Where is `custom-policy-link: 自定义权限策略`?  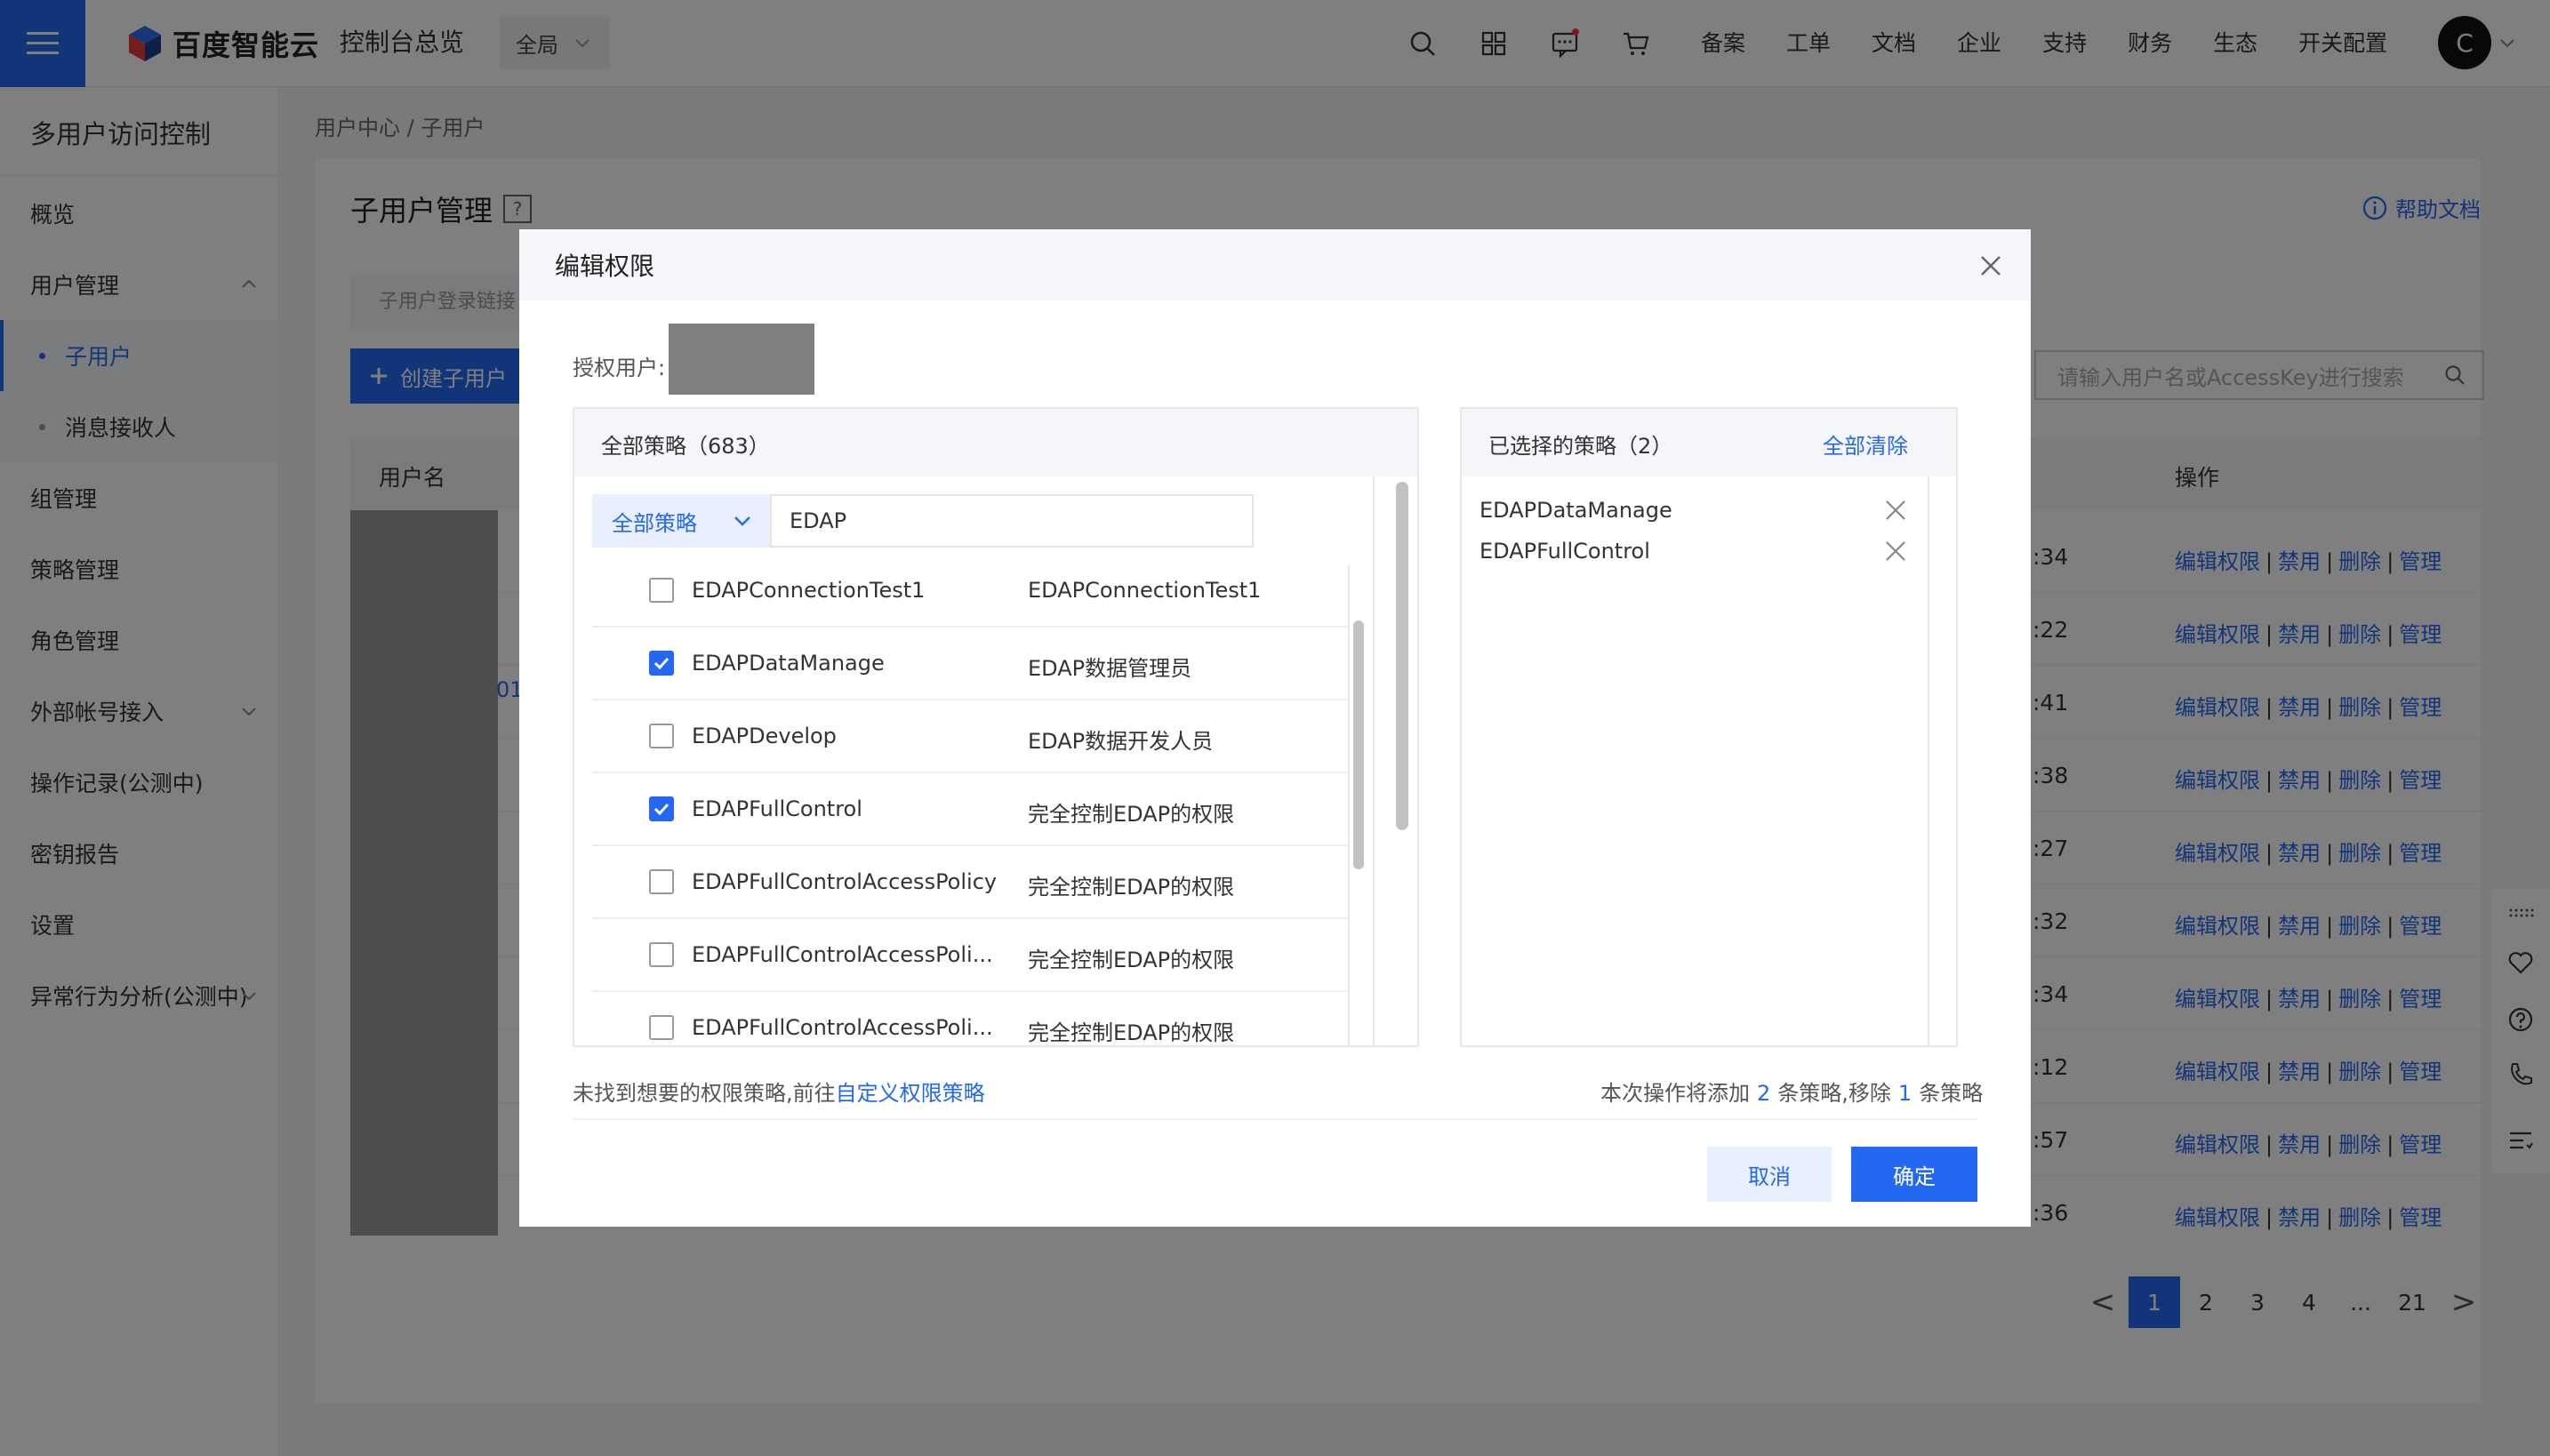 custom-policy-link: 自定义权限策略 is located at coordinates (910, 1093).